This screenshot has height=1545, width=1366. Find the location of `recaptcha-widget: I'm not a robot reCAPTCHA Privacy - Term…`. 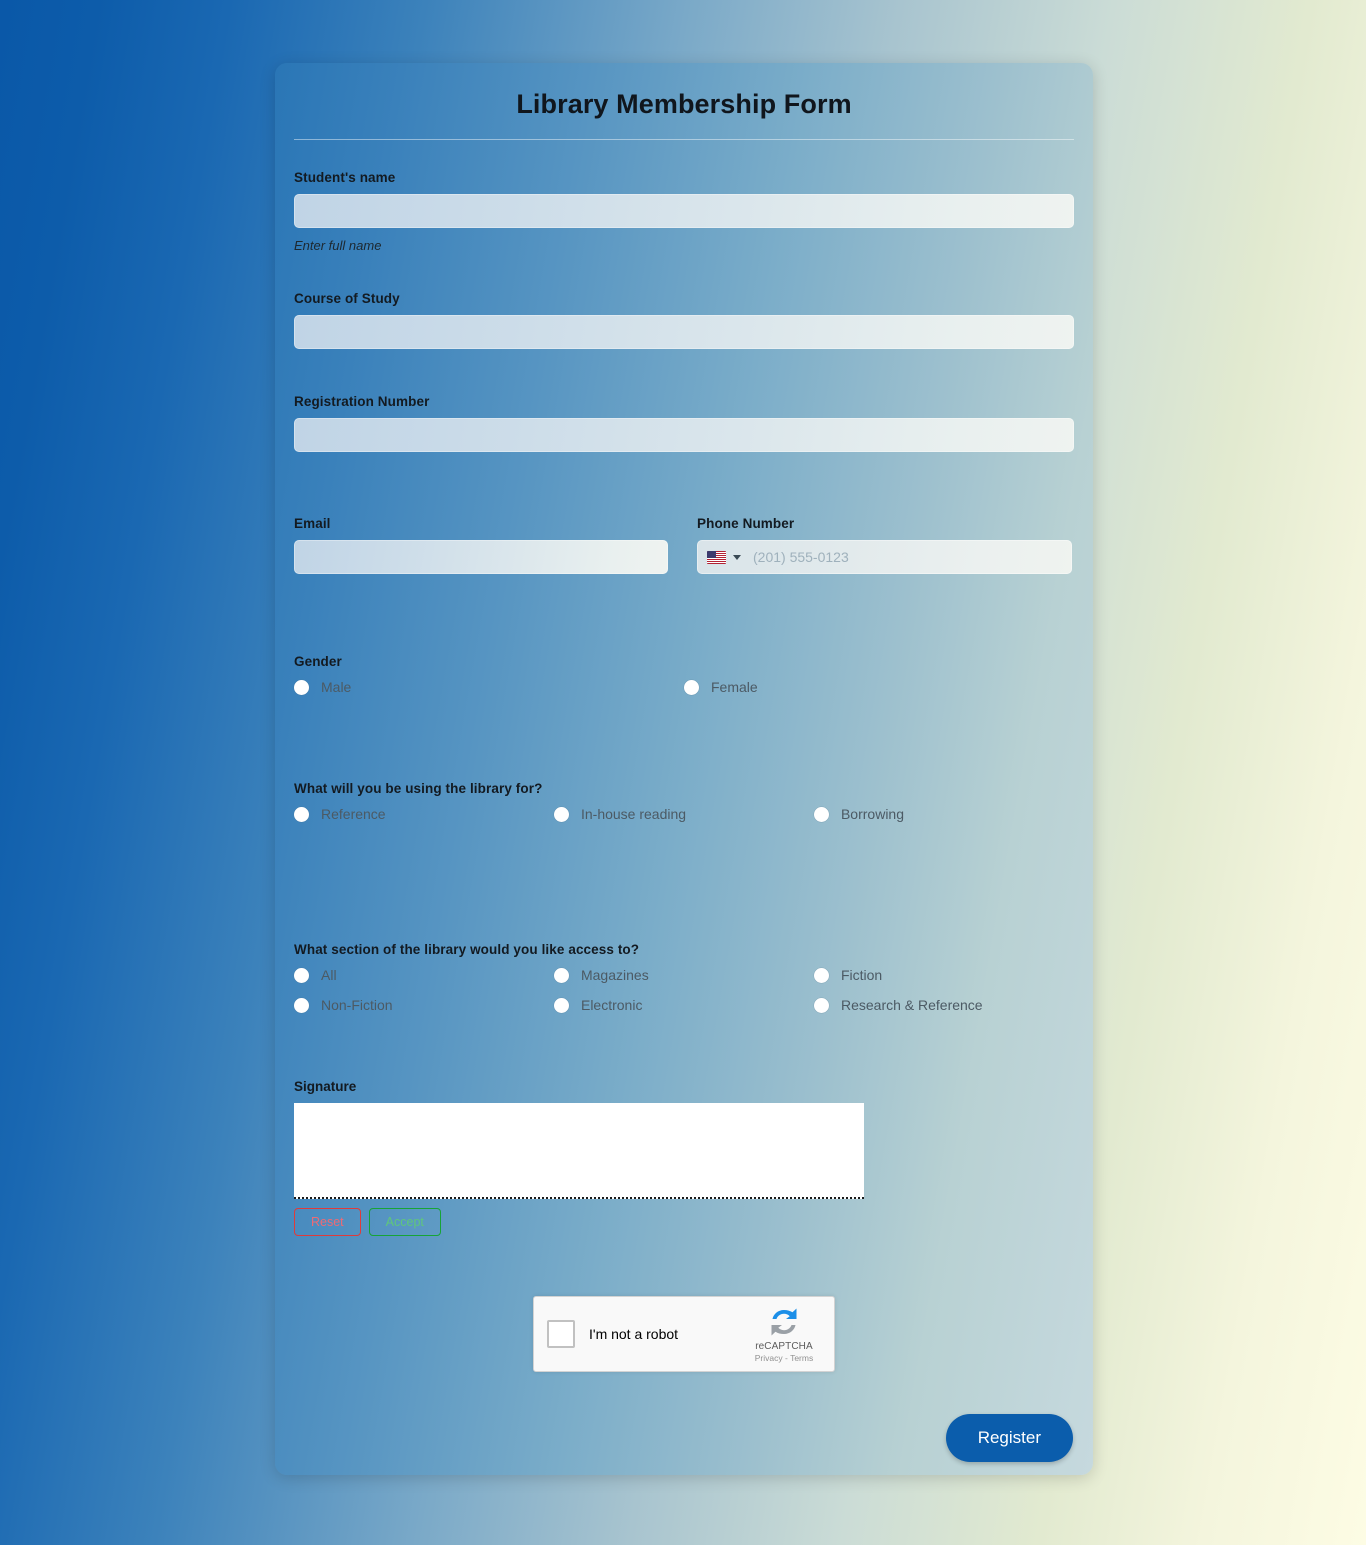

recaptcha-widget: I'm not a robot reCAPTCHA Privacy - Term… is located at coordinates (684, 1334).